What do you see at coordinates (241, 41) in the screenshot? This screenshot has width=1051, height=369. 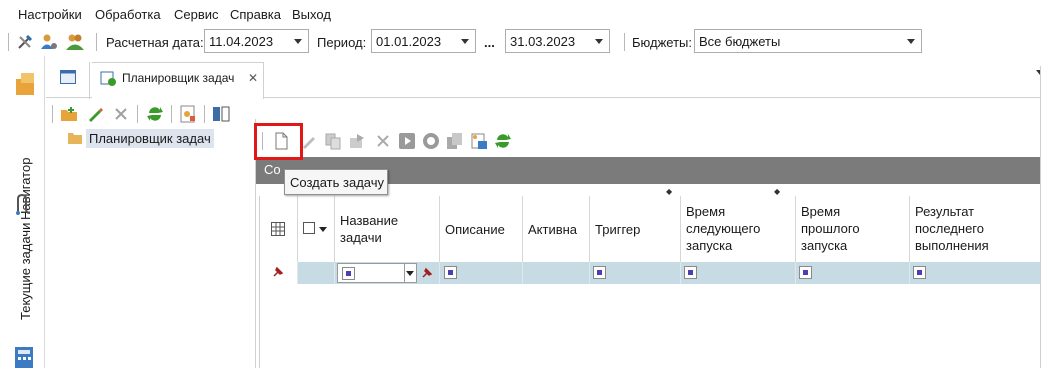 I see `calc-date-value: 11.04.2023` at bounding box center [241, 41].